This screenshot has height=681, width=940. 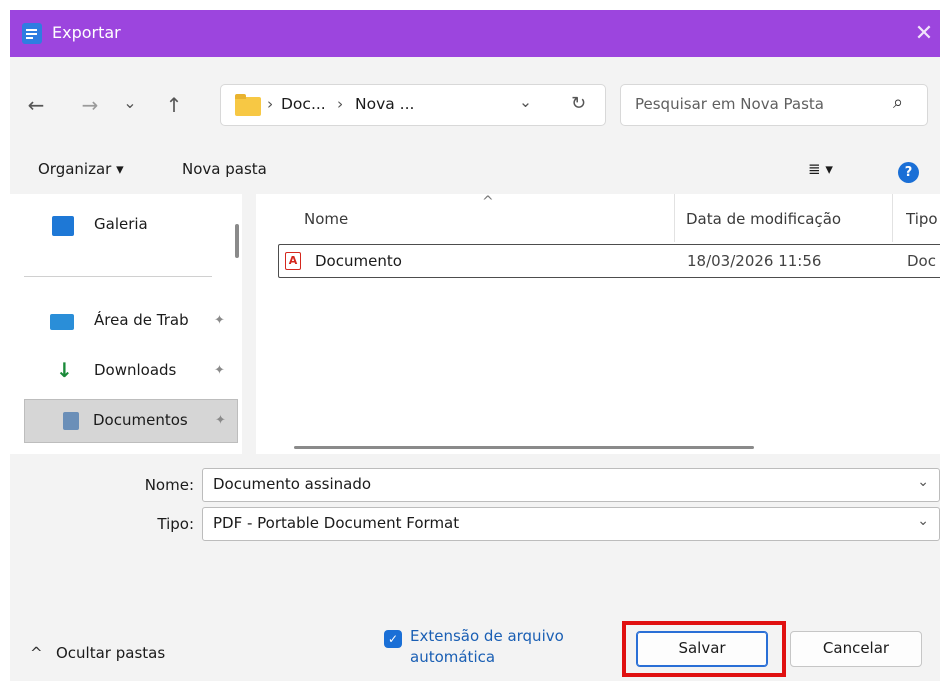 I want to click on new-folder-button: Nova pasta, so click(x=224, y=169).